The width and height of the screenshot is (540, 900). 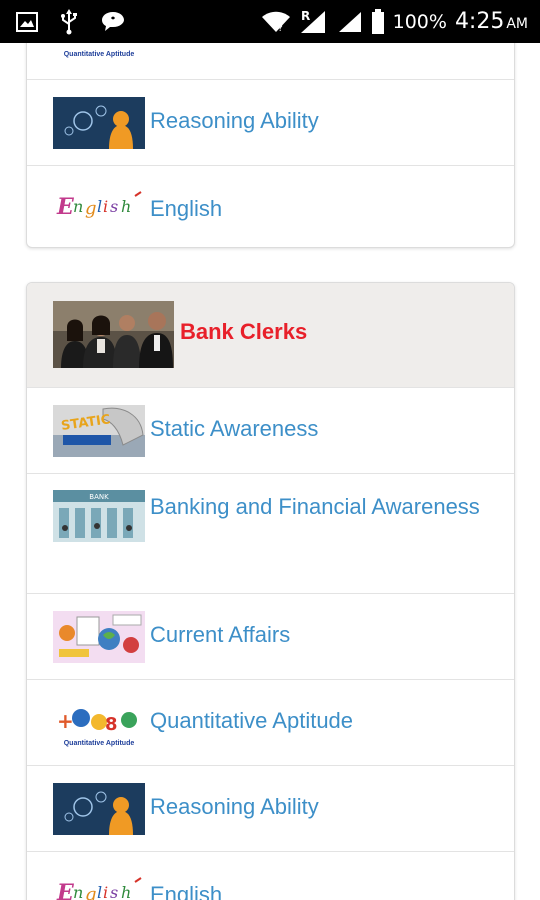 What do you see at coordinates (273, 506) in the screenshot?
I see `list-item-label: Banking and Financial Awareness` at bounding box center [273, 506].